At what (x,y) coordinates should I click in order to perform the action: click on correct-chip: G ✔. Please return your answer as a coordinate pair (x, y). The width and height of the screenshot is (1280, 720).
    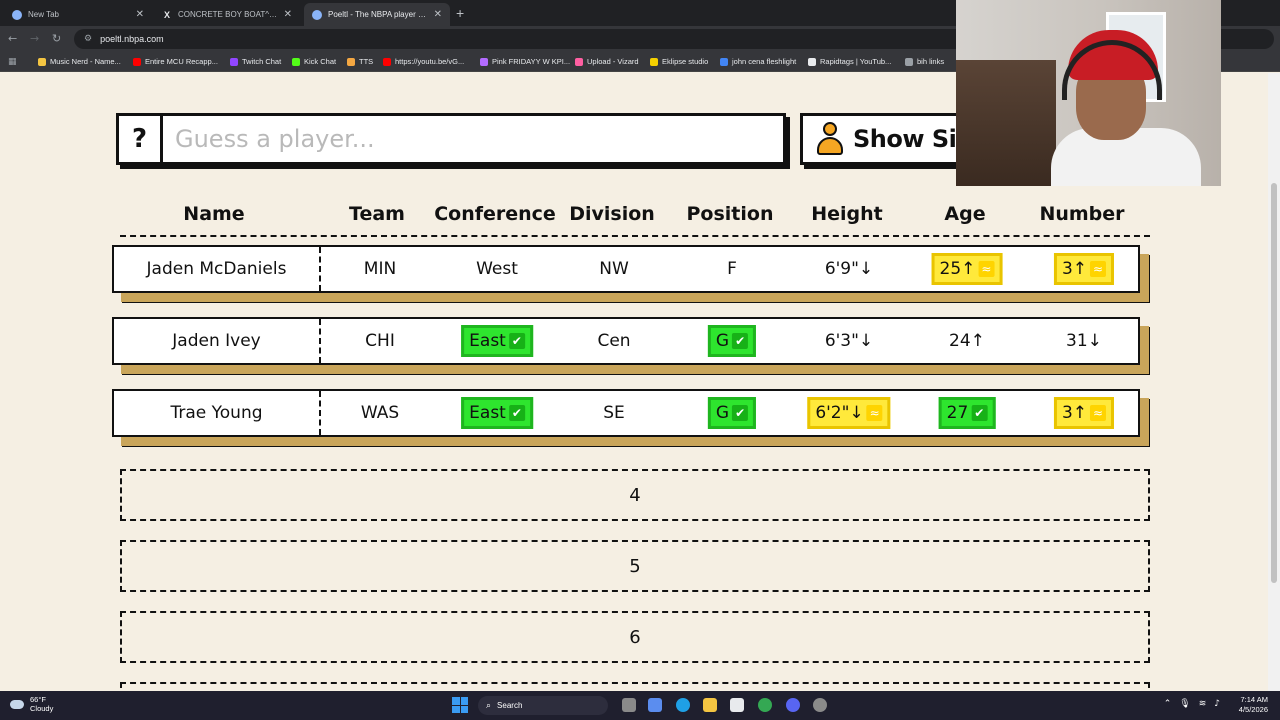
    Looking at the image, I should click on (732, 413).